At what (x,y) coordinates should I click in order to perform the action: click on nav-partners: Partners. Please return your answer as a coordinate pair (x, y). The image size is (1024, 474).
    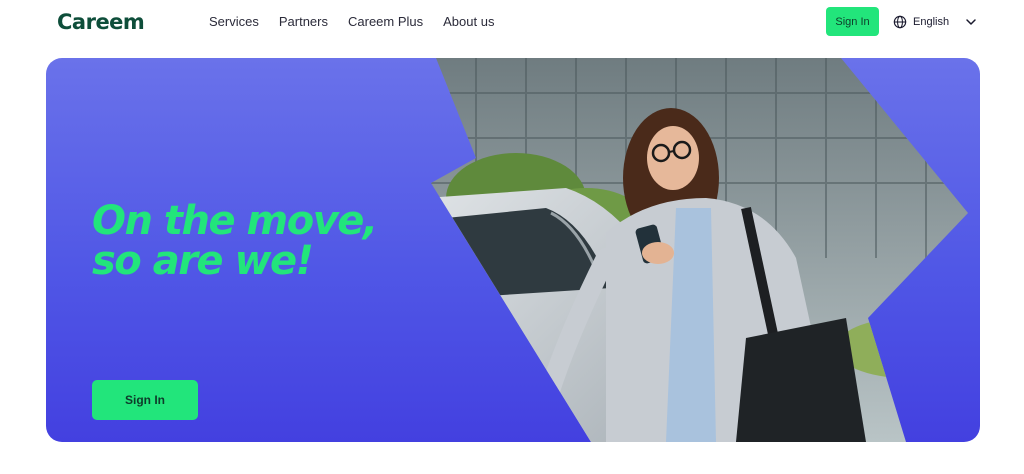
    Looking at the image, I should click on (303, 22).